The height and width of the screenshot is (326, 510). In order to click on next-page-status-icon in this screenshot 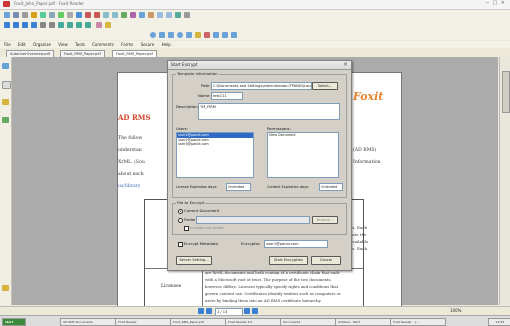, I will do `click(247, 311)`.